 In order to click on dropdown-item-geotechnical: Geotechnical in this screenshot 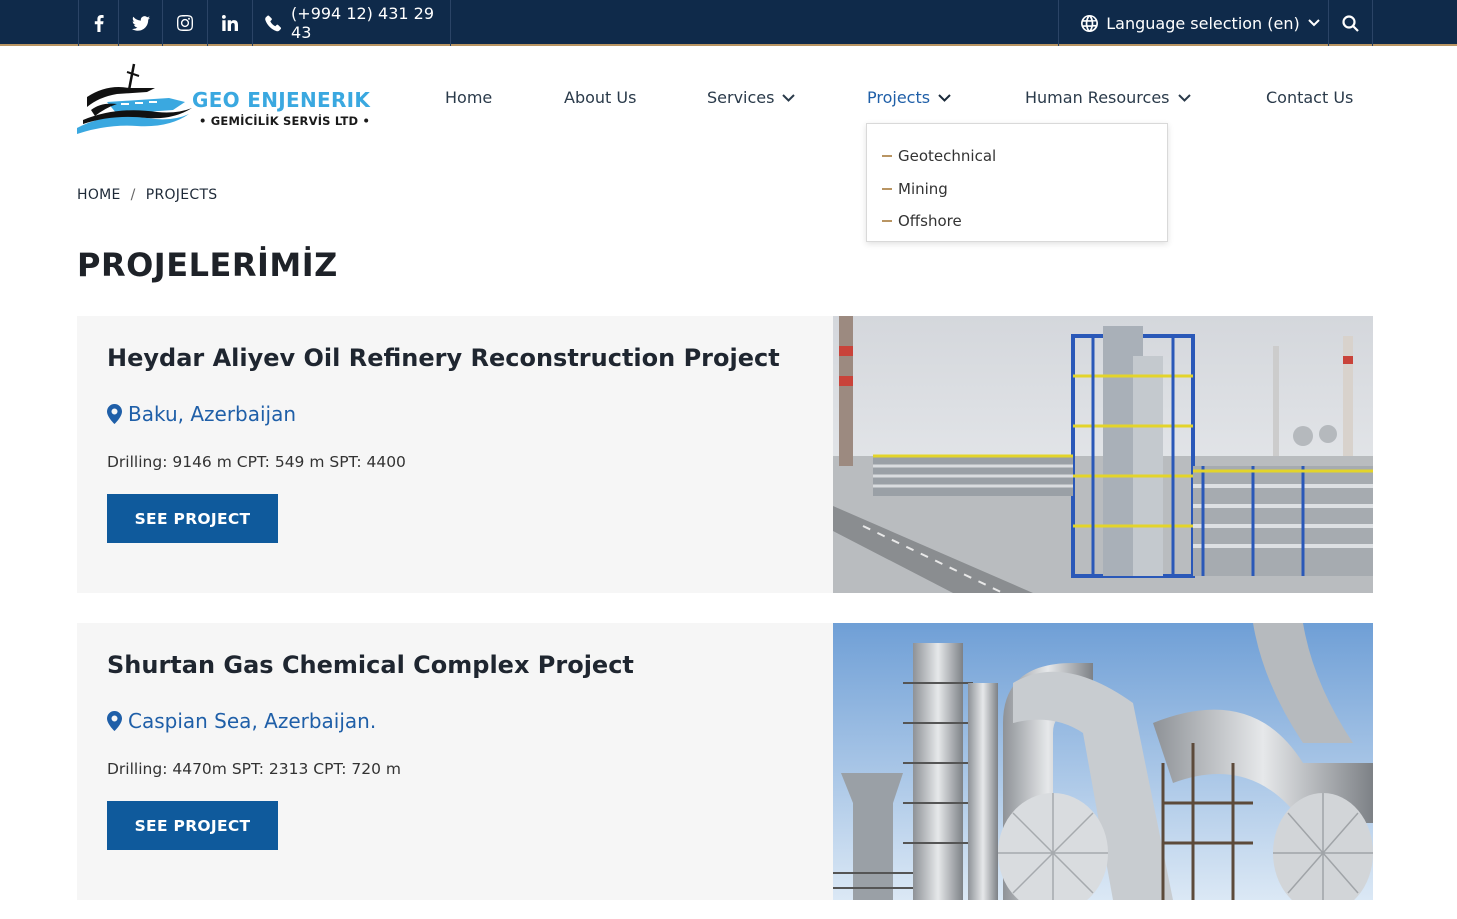, I will do `click(1017, 156)`.